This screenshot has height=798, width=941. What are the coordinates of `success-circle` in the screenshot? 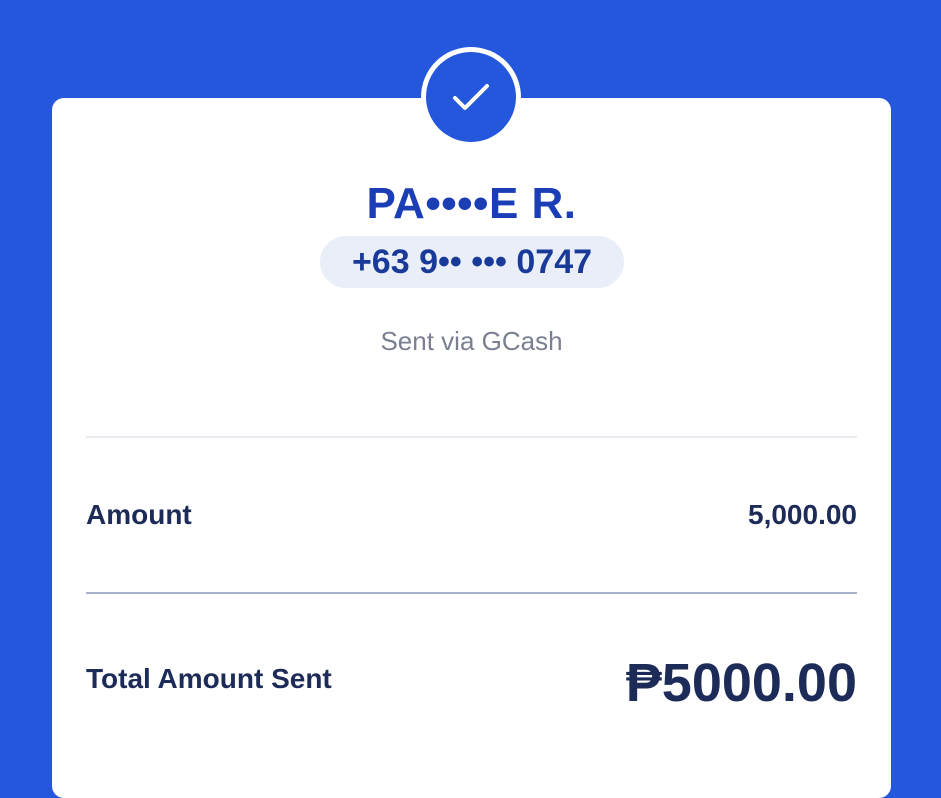 It's located at (471, 97).